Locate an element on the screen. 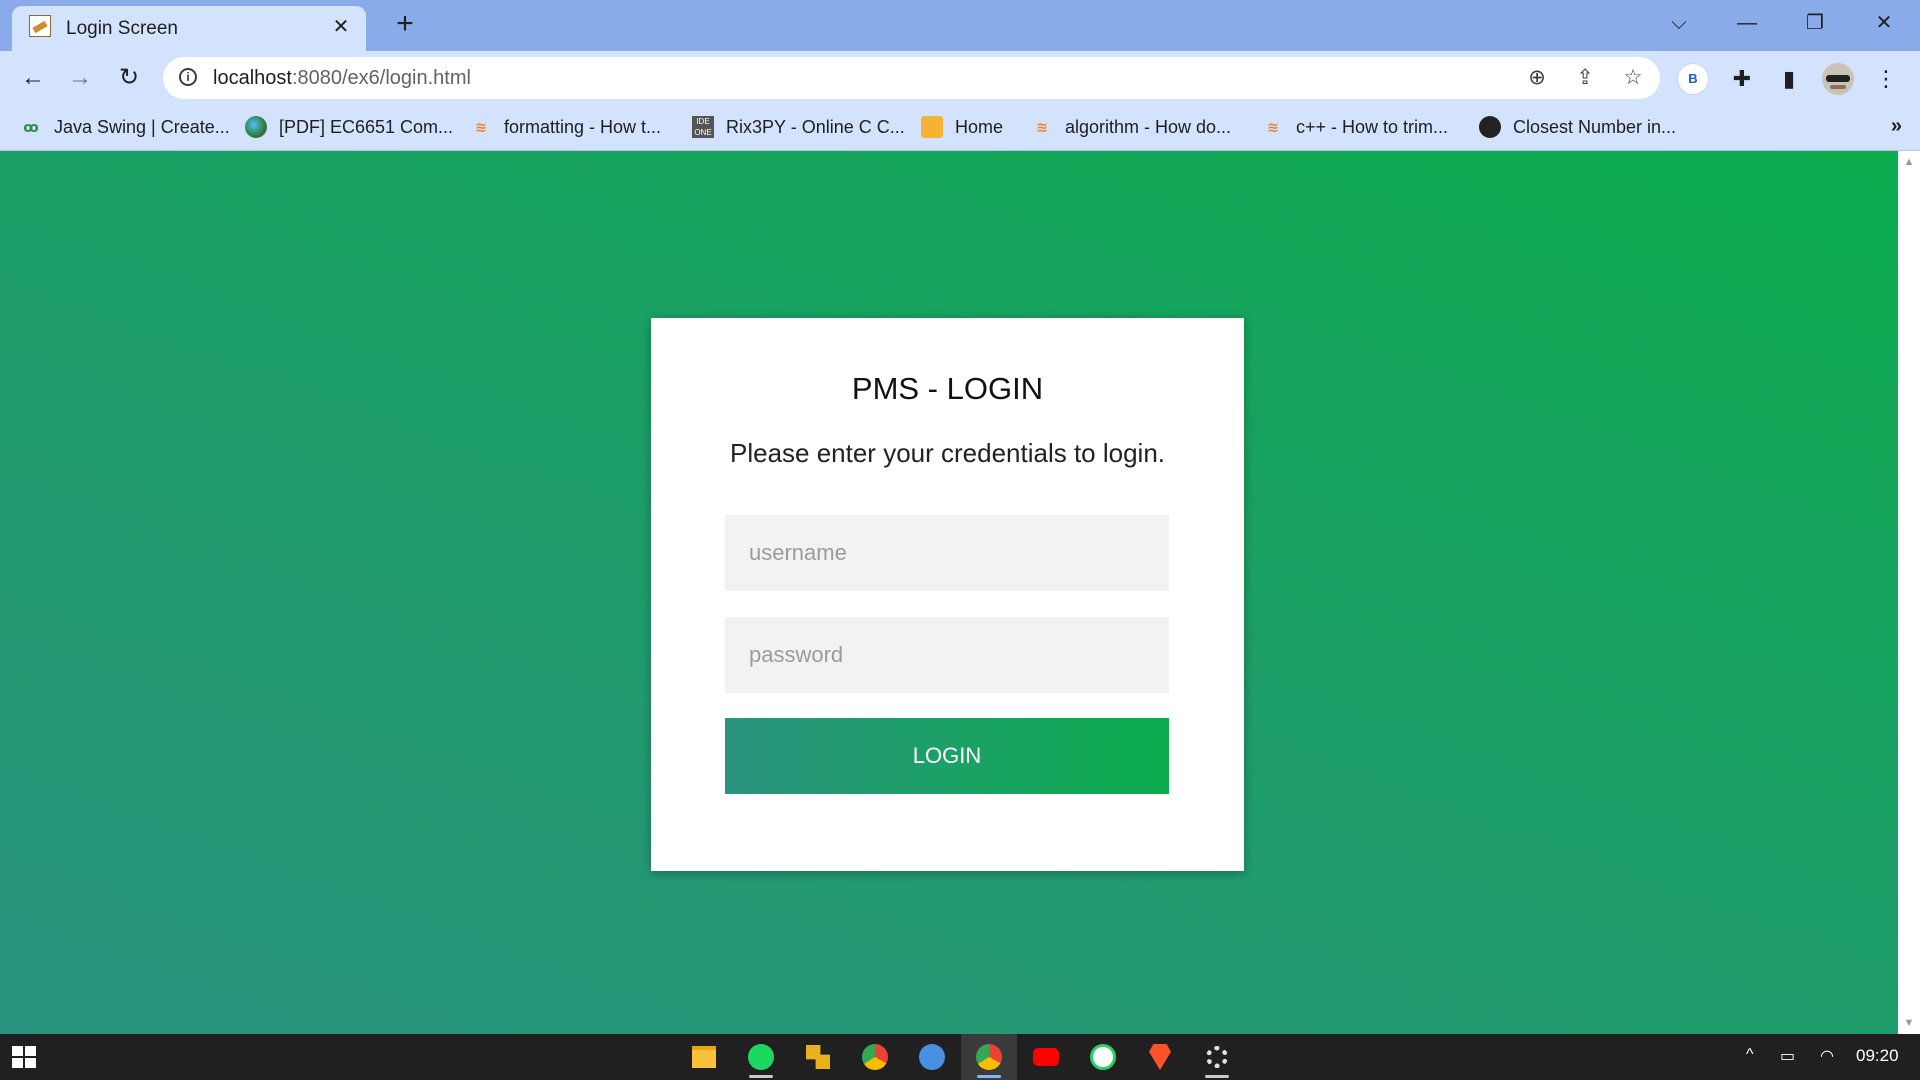 The width and height of the screenshot is (1920, 1080). tab-title: Login Screen is located at coordinates (122, 28).